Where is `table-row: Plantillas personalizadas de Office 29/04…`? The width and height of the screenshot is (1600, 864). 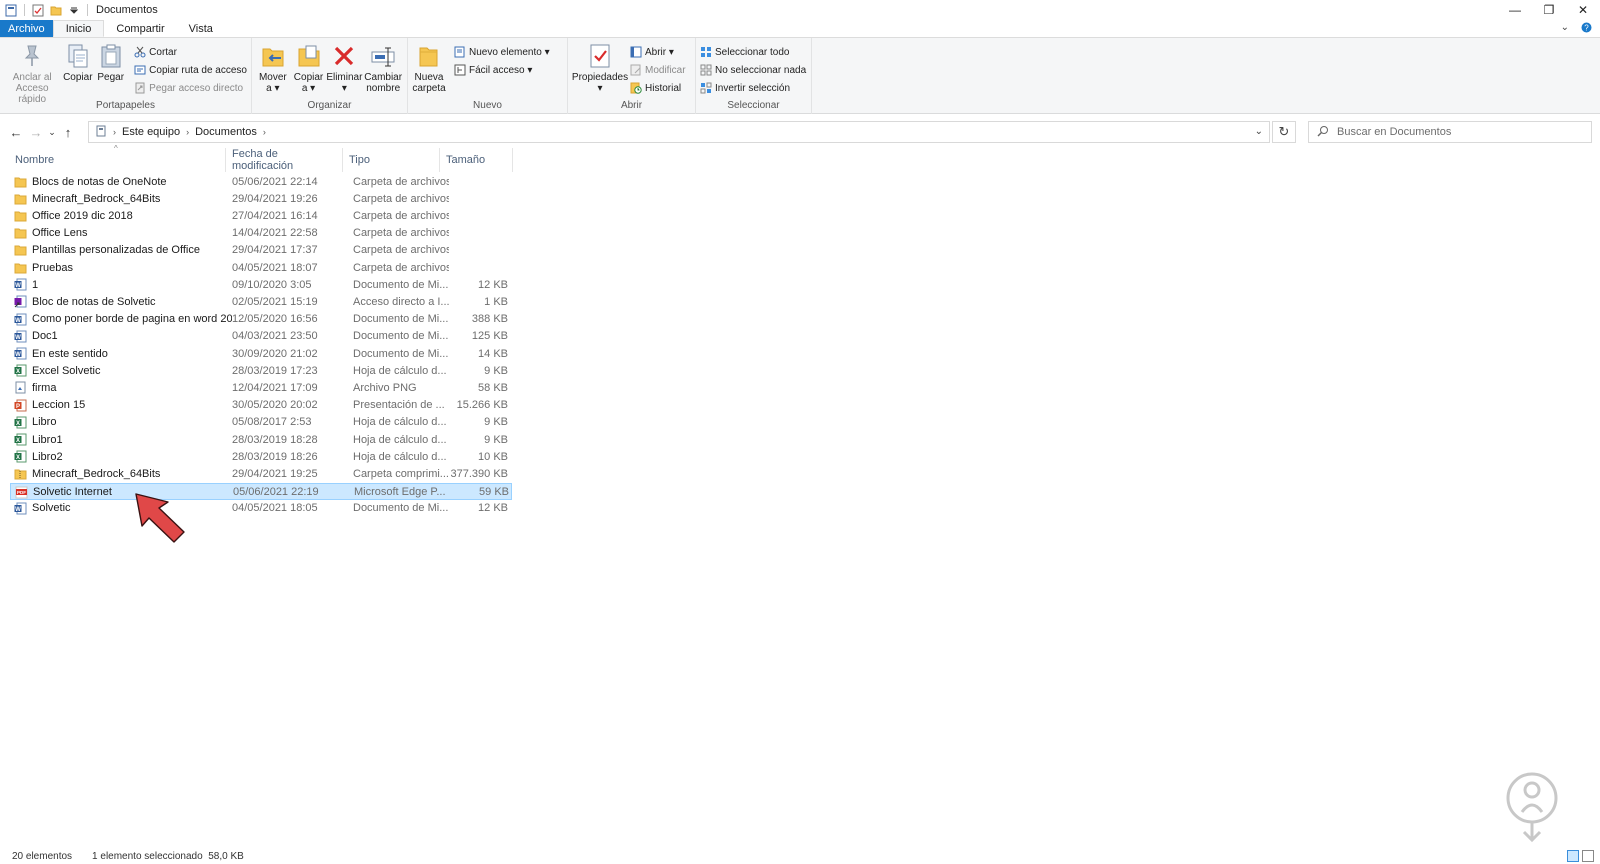 table-row: Plantillas personalizadas de Office 29/04… is located at coordinates (261, 250).